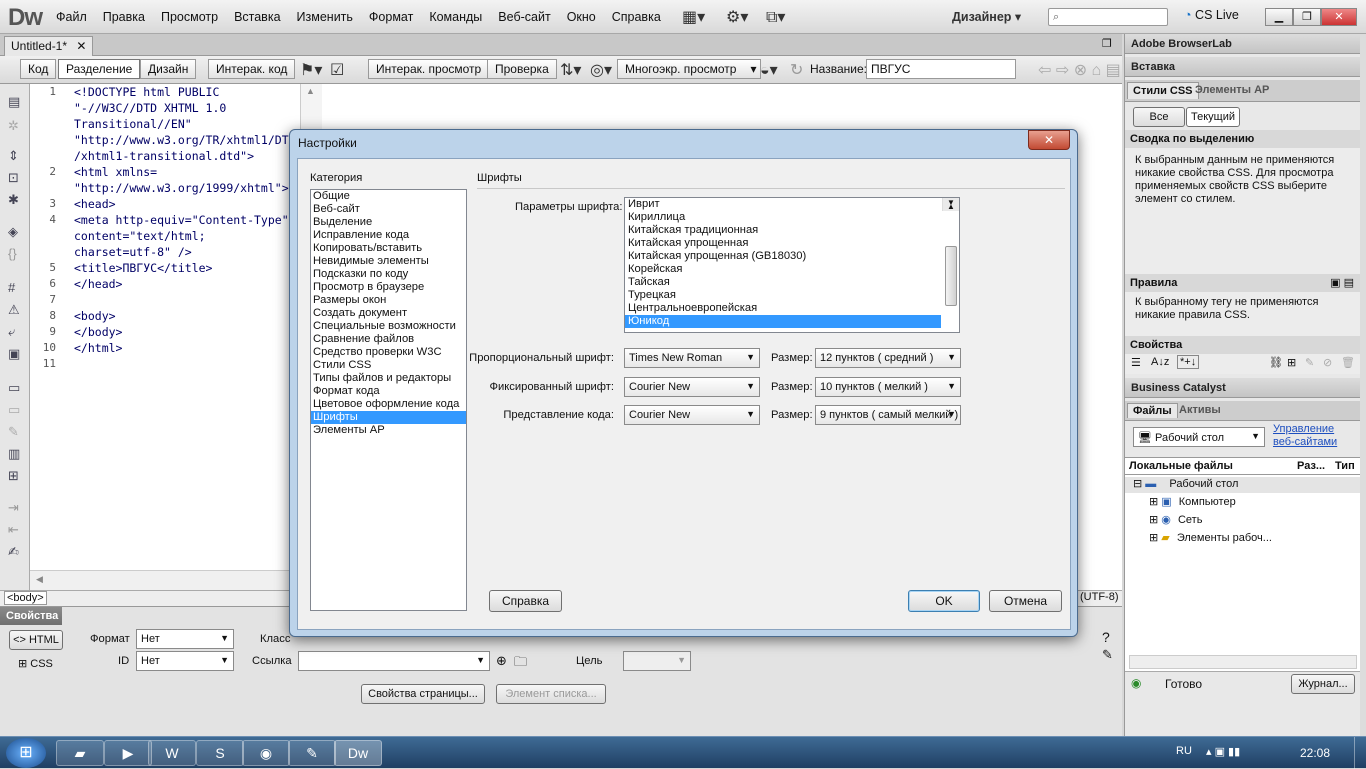  What do you see at coordinates (1309, 362) in the screenshot?
I see `edit-rule-icon: ✎` at bounding box center [1309, 362].